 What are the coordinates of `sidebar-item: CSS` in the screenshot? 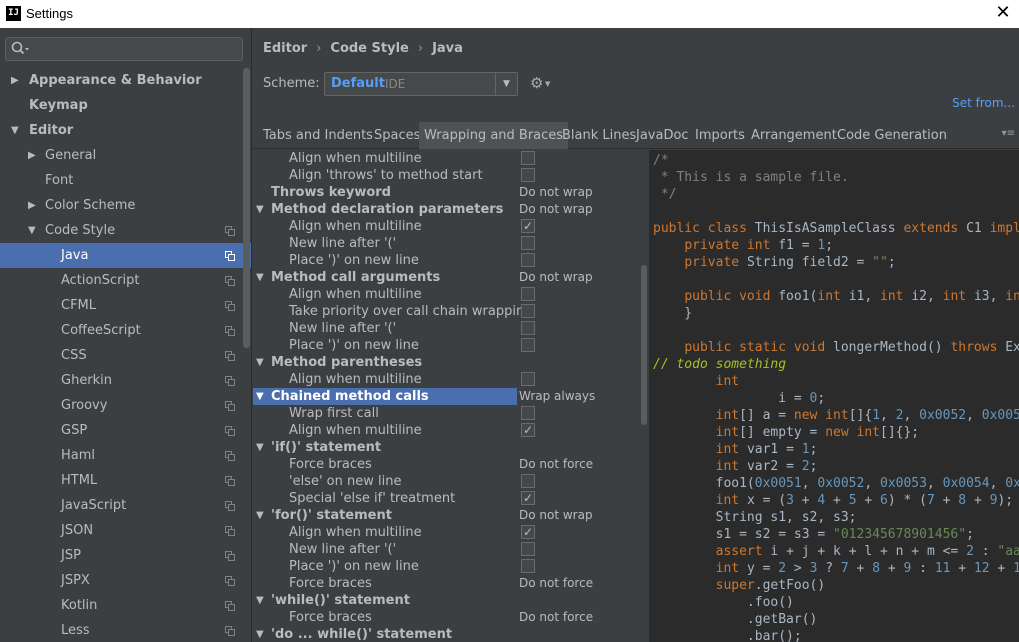 It's located at (125, 355).